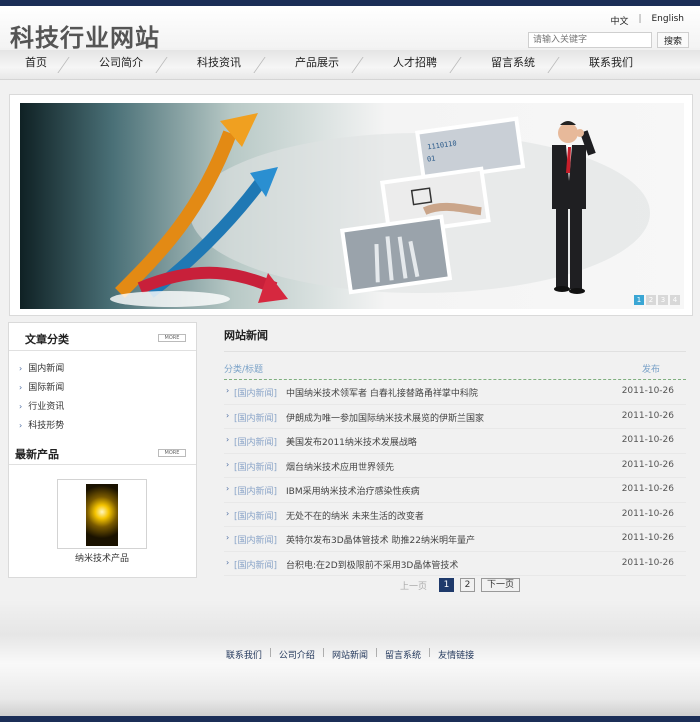 This screenshot has height=722, width=700. I want to click on news-link: 美国发布2011纳米技术发展战略, so click(351, 441).